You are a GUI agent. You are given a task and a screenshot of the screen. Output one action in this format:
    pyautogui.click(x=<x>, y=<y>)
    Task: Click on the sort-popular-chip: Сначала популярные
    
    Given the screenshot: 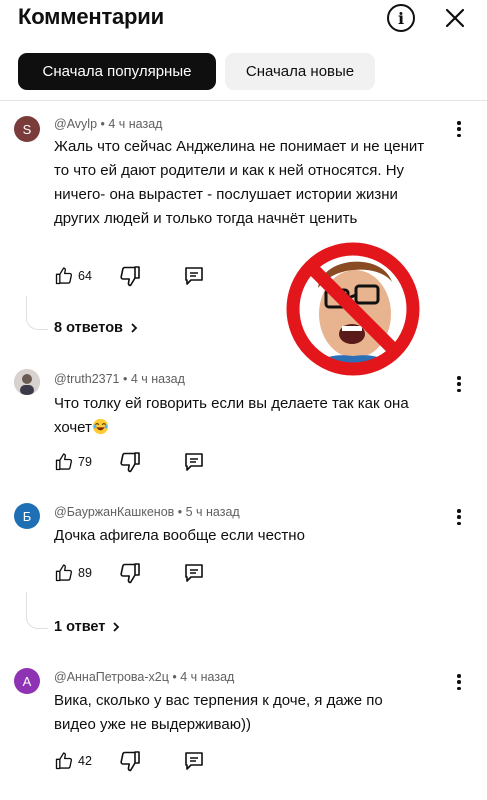 What is the action you would take?
    pyautogui.click(x=117, y=71)
    